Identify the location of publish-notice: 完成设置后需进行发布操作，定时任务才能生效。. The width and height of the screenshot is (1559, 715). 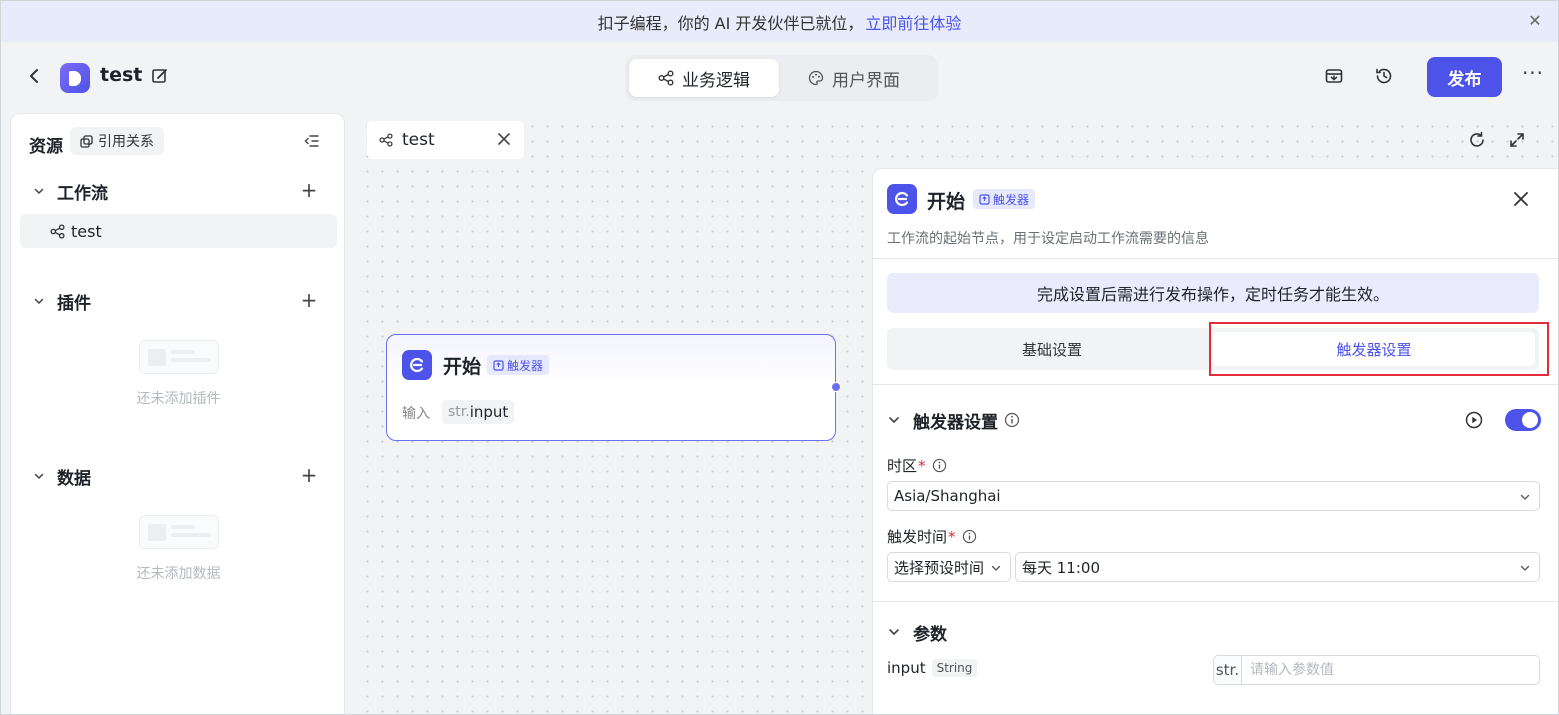
(1213, 293).